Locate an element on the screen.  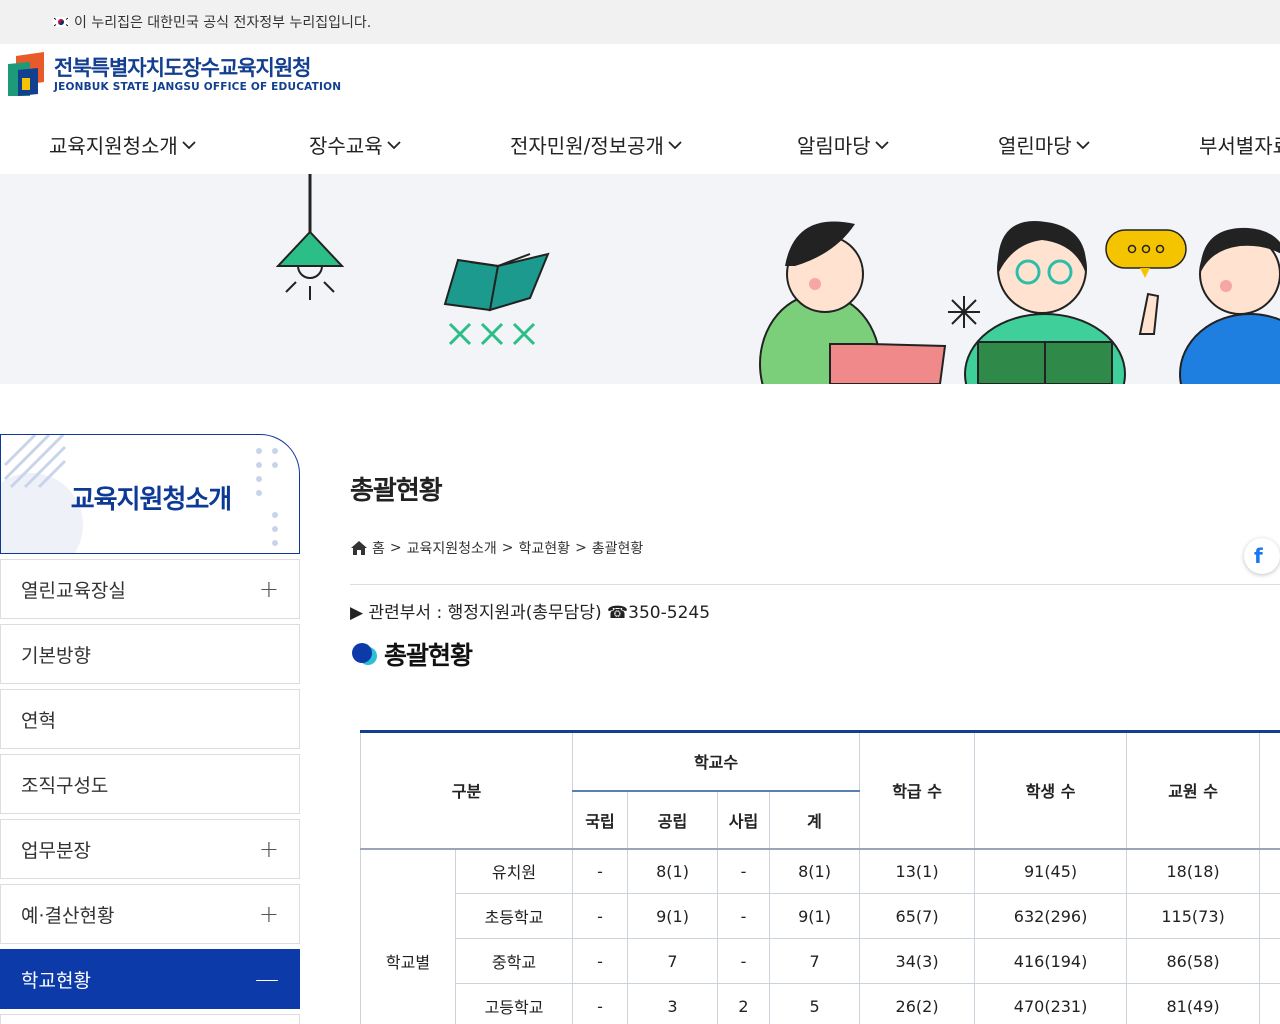
side-nav-item-direction: 기본방향 is located at coordinates (150, 654).